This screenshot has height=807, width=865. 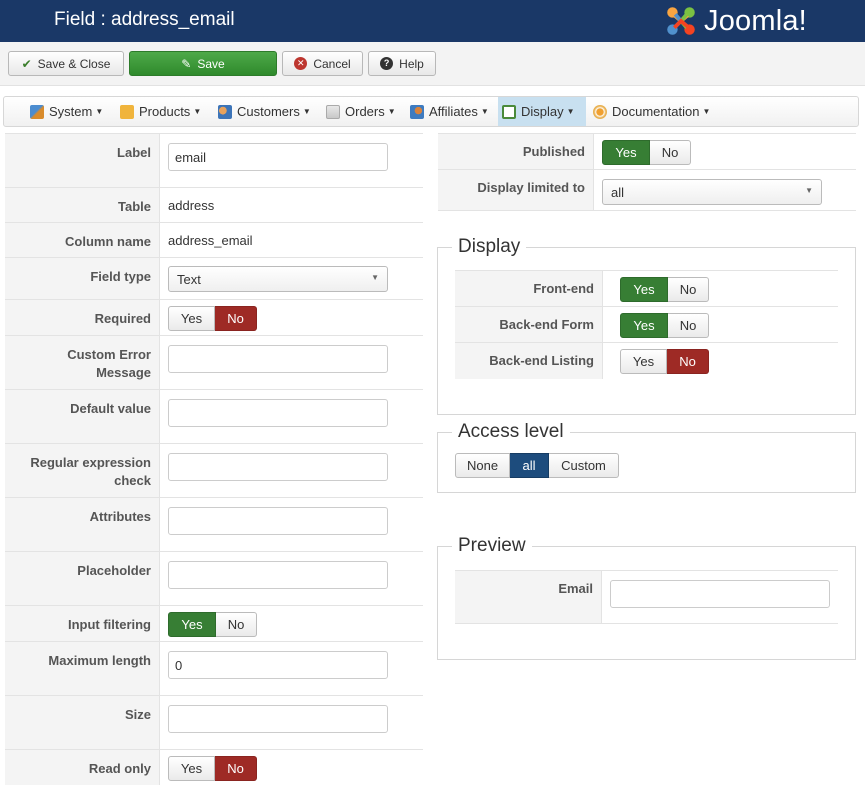 I want to click on row-display-limited: Display limited to all ▼, so click(x=647, y=190).